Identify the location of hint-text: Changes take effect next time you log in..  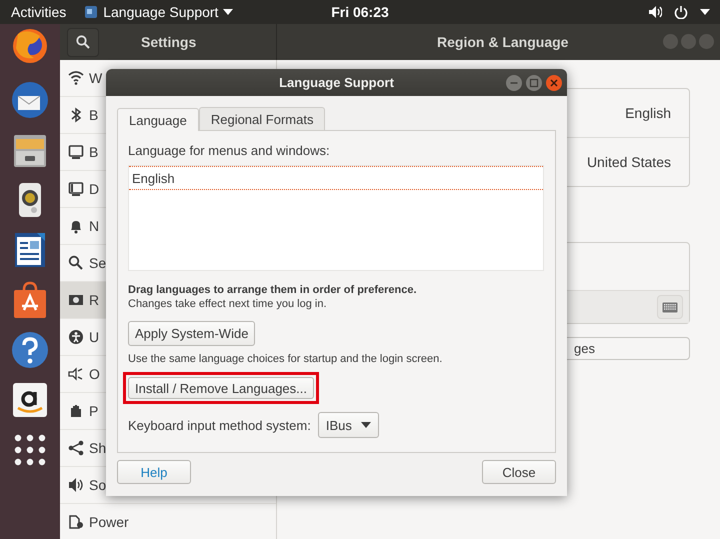
(228, 304).